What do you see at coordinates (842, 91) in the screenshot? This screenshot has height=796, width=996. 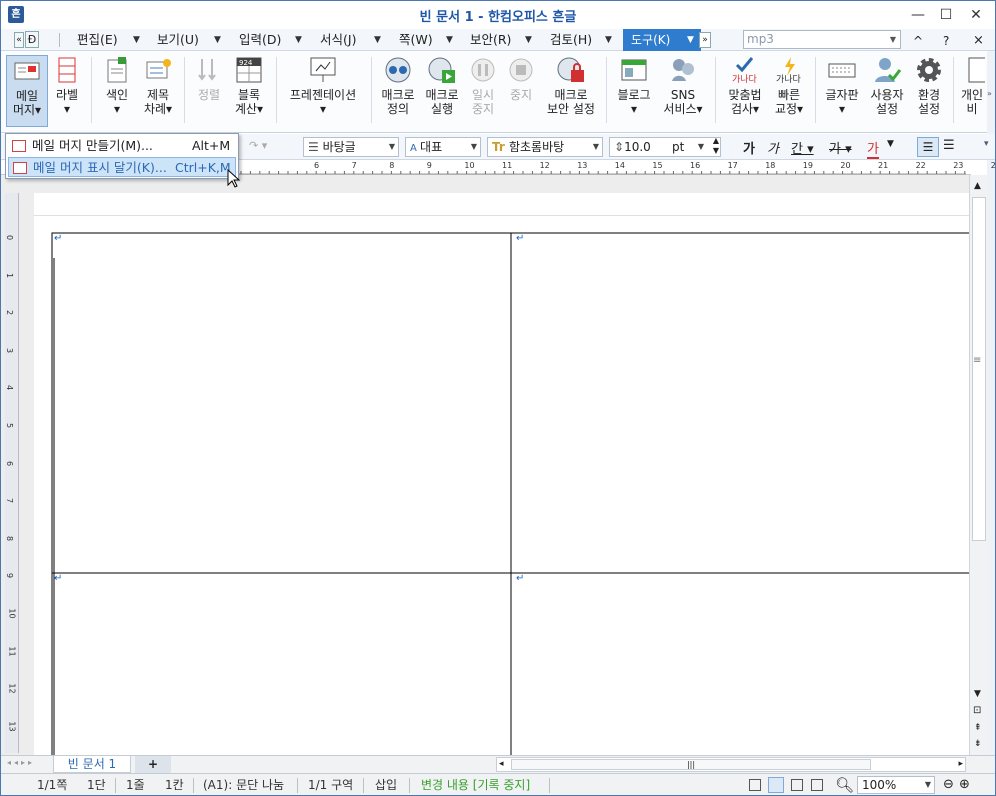 I see `keyboard-button: 글자판 ▾` at bounding box center [842, 91].